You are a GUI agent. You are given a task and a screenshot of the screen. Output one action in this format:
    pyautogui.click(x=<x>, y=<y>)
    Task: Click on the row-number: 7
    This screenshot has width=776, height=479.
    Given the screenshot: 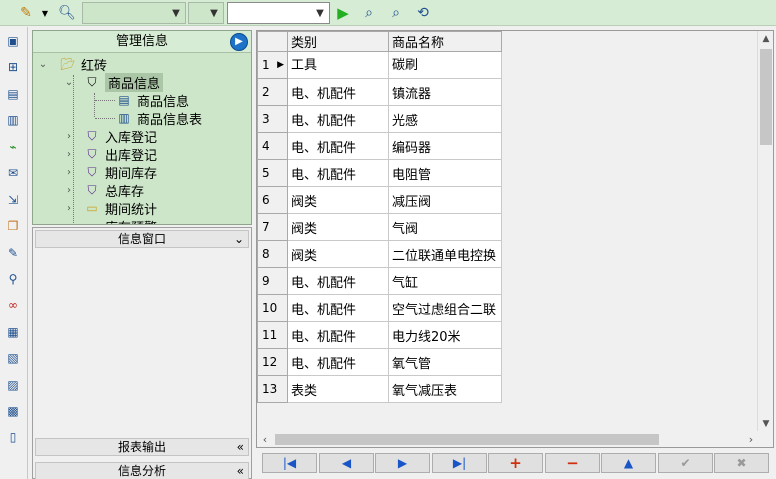 What is the action you would take?
    pyautogui.click(x=272, y=227)
    